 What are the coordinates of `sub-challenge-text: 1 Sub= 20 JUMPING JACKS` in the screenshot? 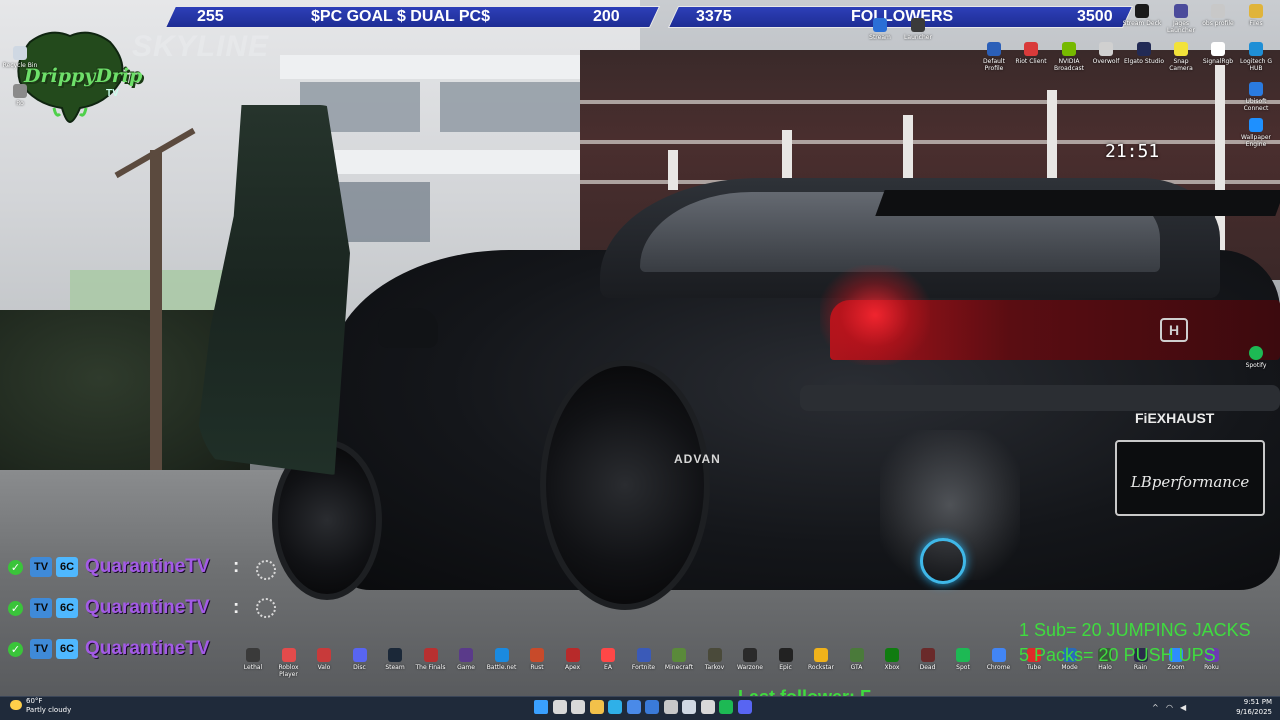 It's located at (1135, 630).